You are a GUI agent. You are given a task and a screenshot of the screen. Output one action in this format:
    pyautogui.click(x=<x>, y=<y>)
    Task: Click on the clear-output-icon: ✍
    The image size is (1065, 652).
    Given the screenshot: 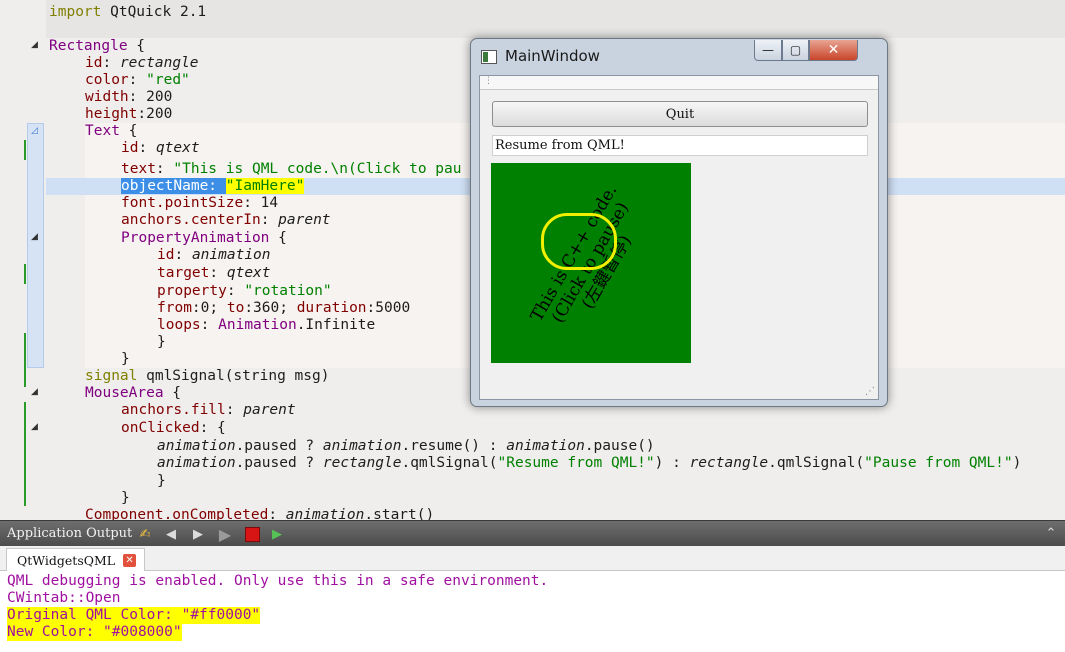 What is the action you would take?
    pyautogui.click(x=145, y=534)
    